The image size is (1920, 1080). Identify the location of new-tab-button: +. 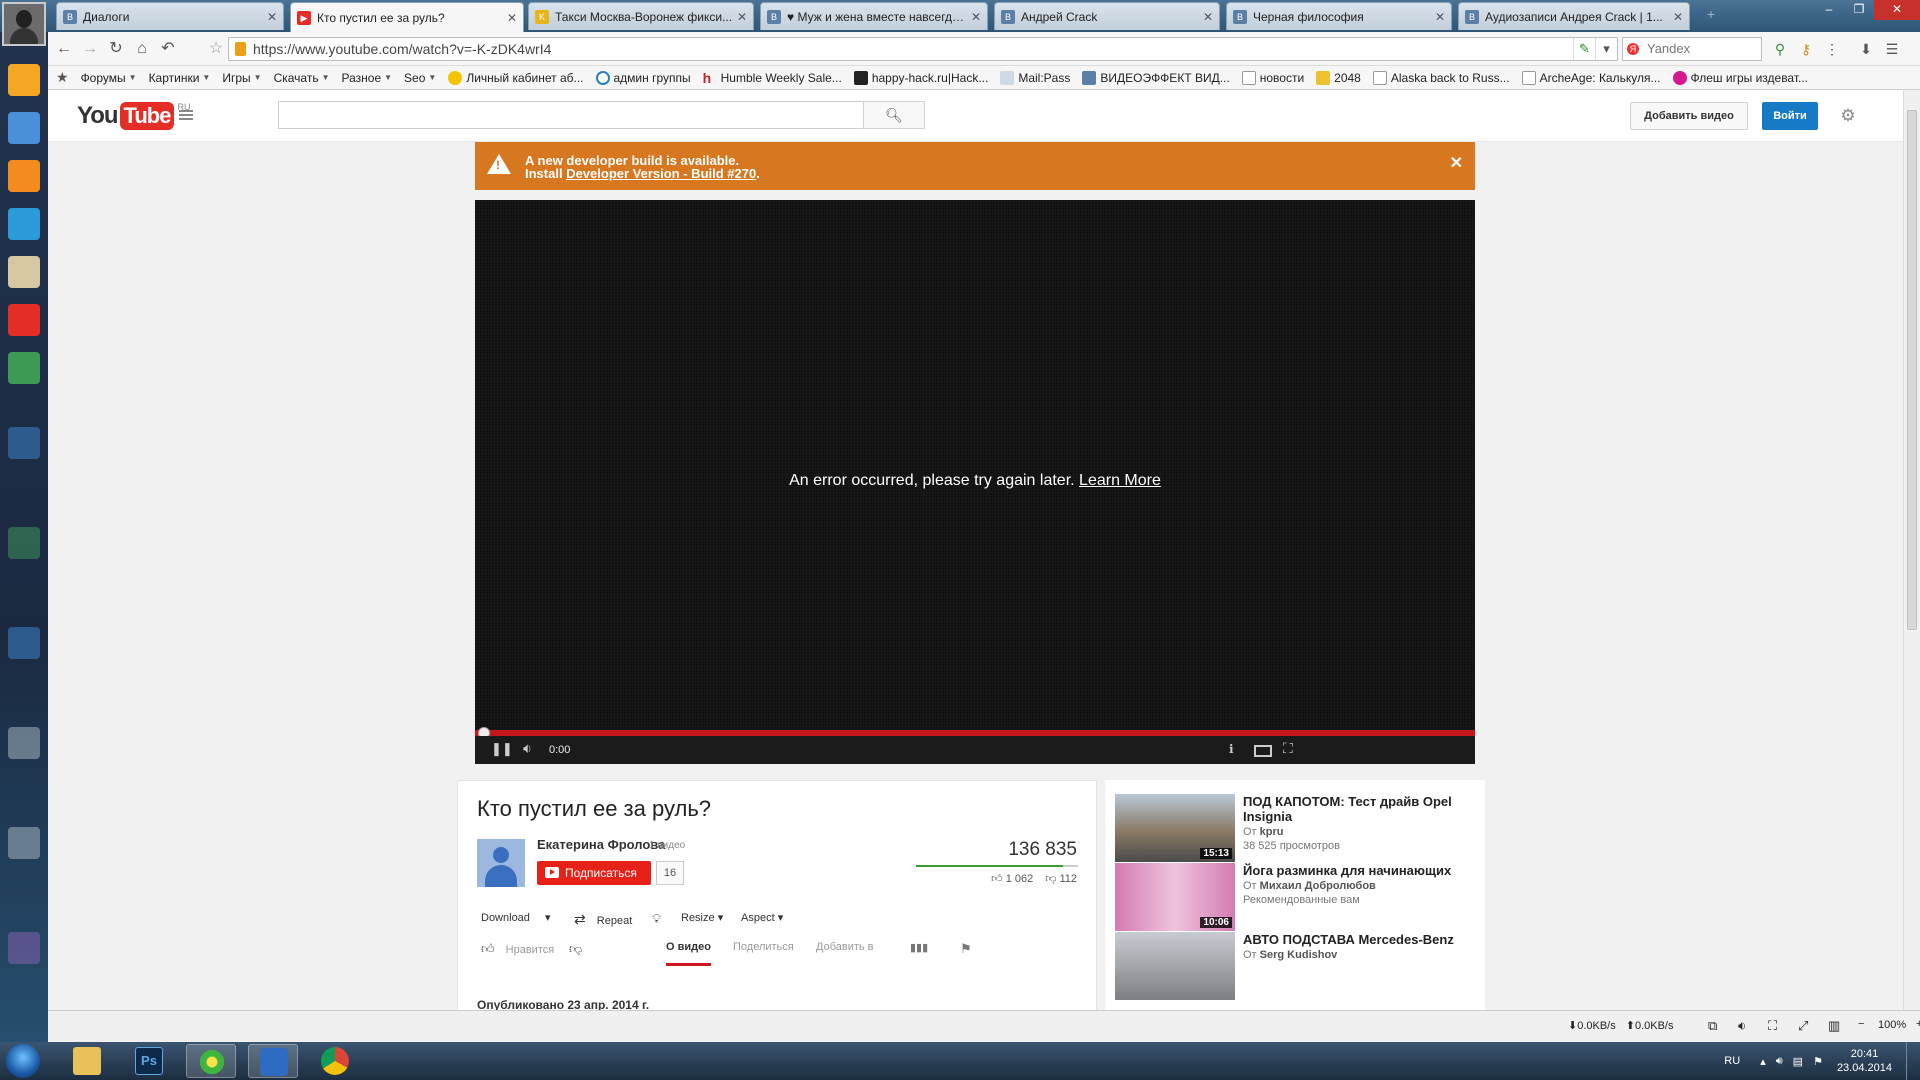
(1711, 16).